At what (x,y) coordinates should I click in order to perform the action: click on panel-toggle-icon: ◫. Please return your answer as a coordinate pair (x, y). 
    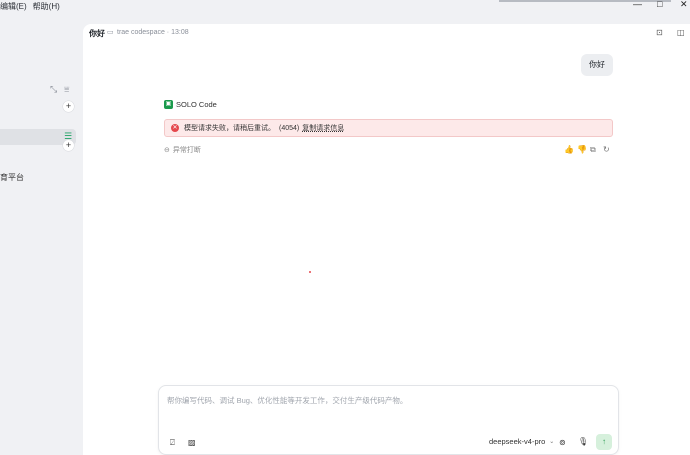
    Looking at the image, I should click on (681, 32).